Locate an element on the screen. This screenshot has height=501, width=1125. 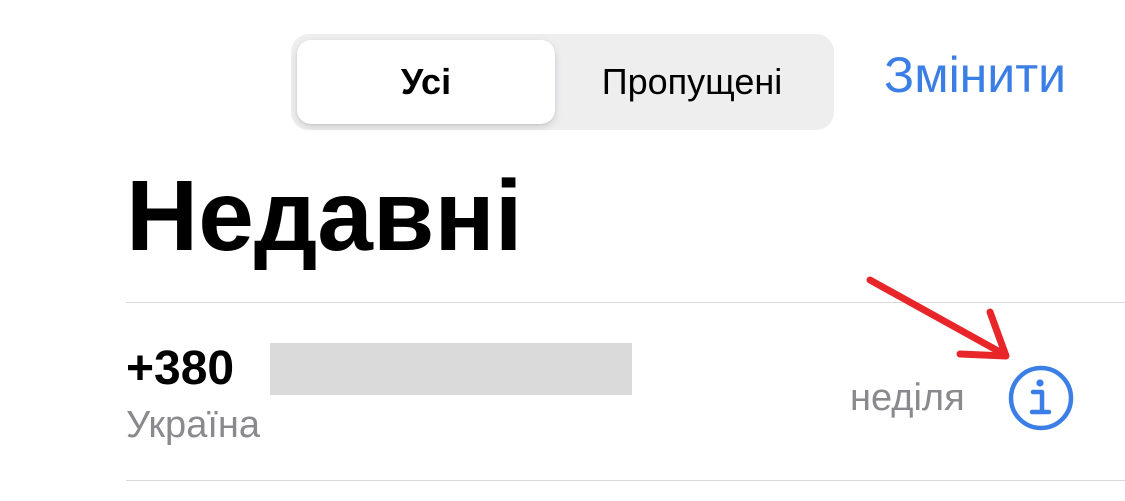
info-button is located at coordinates (1041, 398).